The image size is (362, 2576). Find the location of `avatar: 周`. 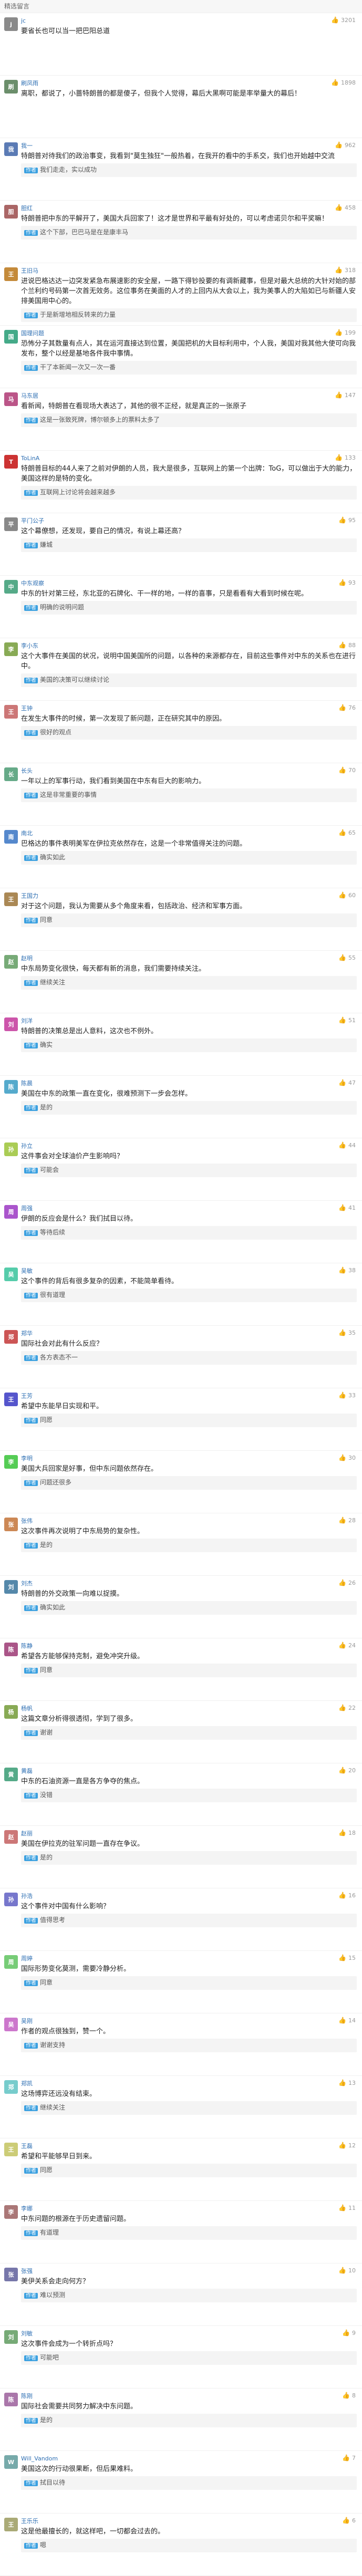

avatar: 周 is located at coordinates (11, 1962).